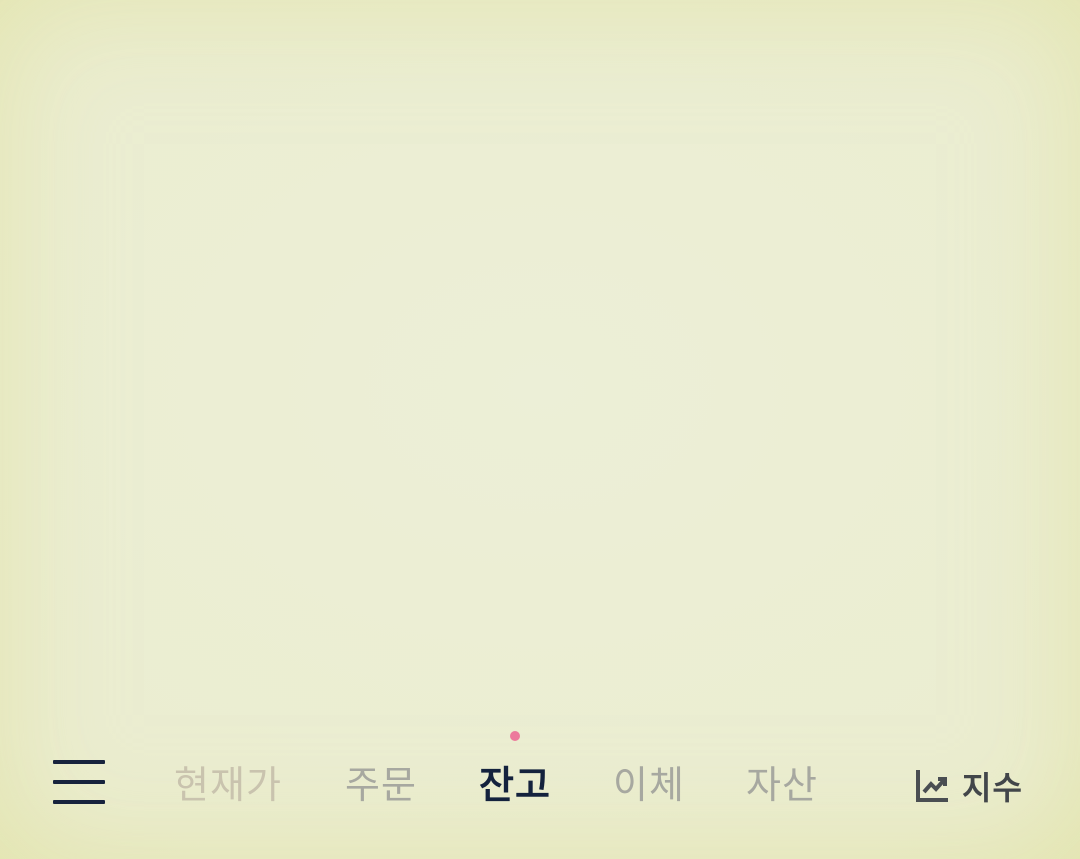 The width and height of the screenshot is (1080, 859). Describe the element at coordinates (782, 785) in the screenshot. I see `tab-assets: 자산` at that location.